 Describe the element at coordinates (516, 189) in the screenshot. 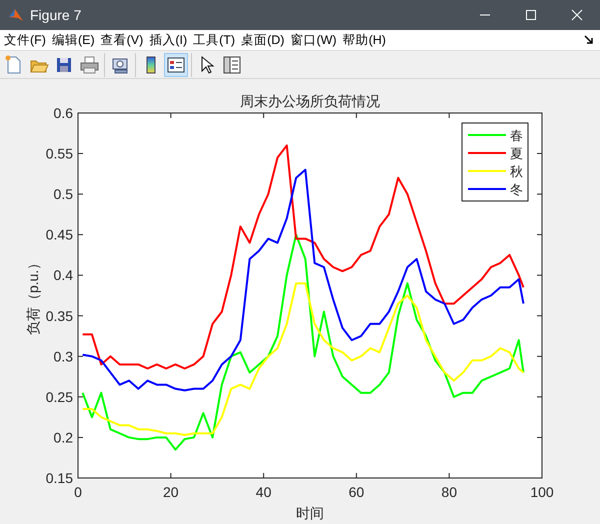

I see `legend-label: 冬` at that location.